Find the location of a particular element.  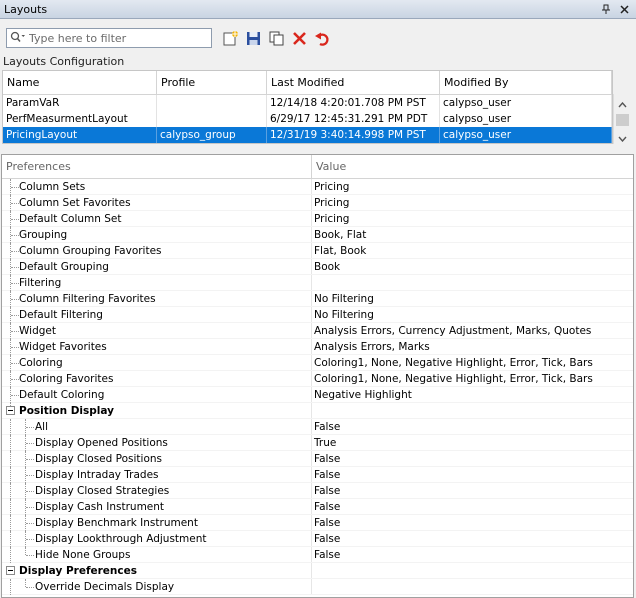

preference-row: Default Grouping Book is located at coordinates (317, 267).